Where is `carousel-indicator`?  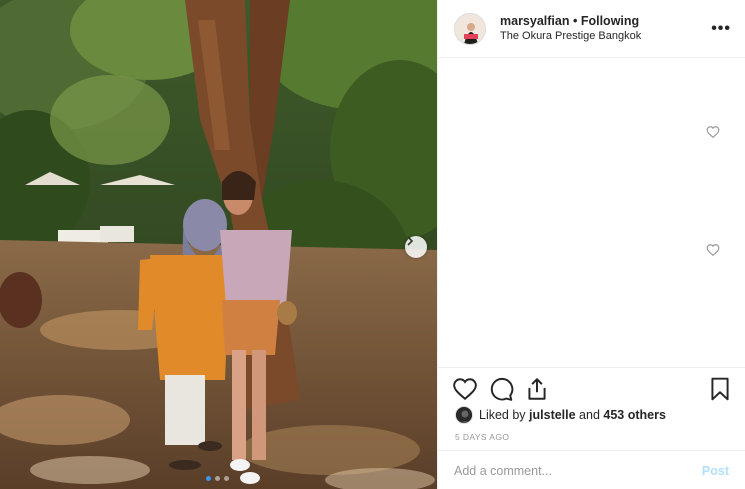
carousel-indicator is located at coordinates (217, 478).